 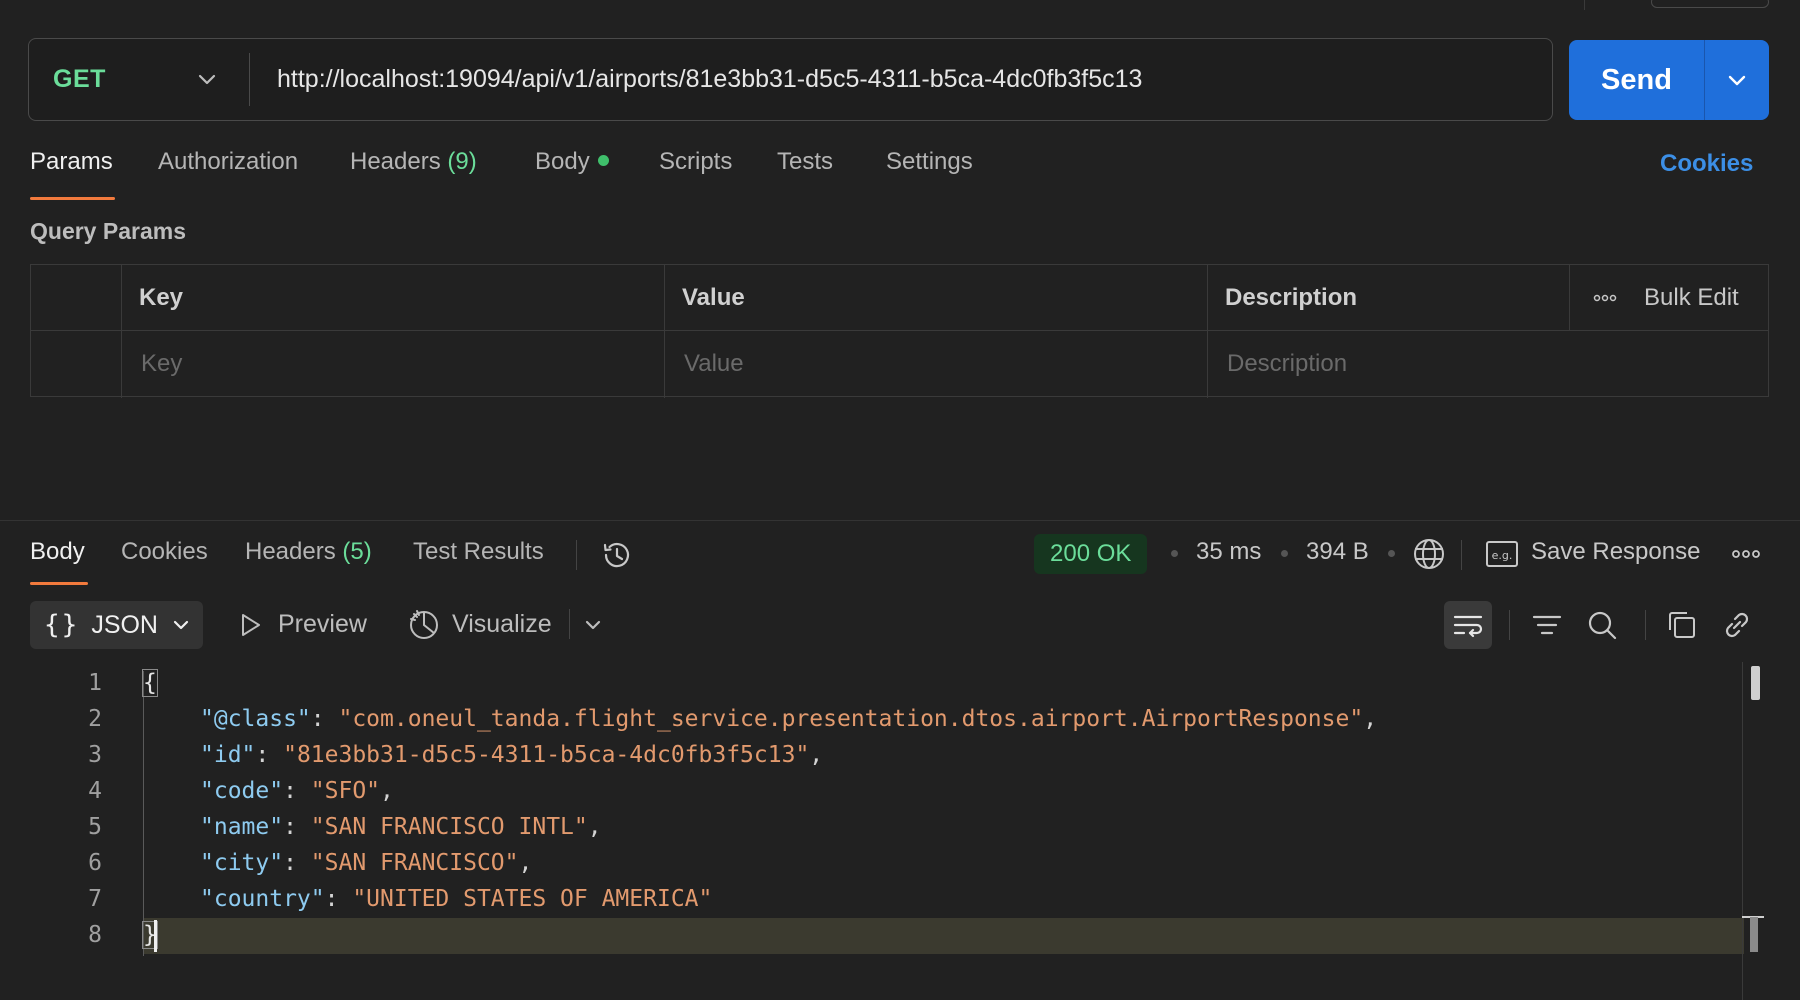 I want to click on cursor-position-marker, so click(x=1753, y=934).